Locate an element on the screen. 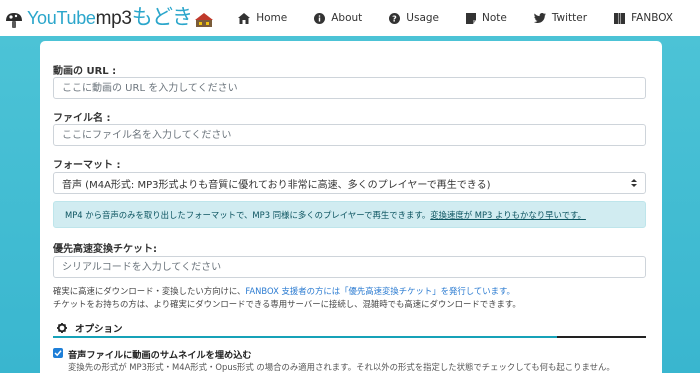  nav-twitter-label: Twitter is located at coordinates (569, 18).